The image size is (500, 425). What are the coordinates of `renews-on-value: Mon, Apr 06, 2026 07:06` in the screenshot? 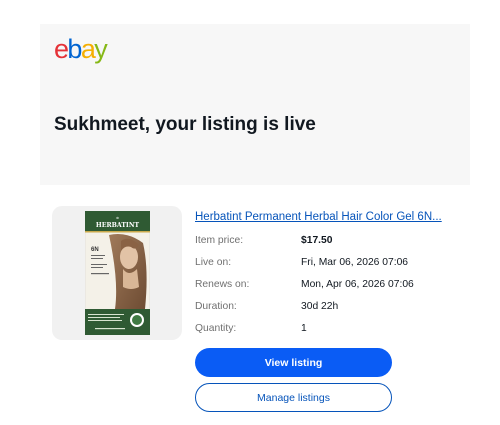 It's located at (357, 284).